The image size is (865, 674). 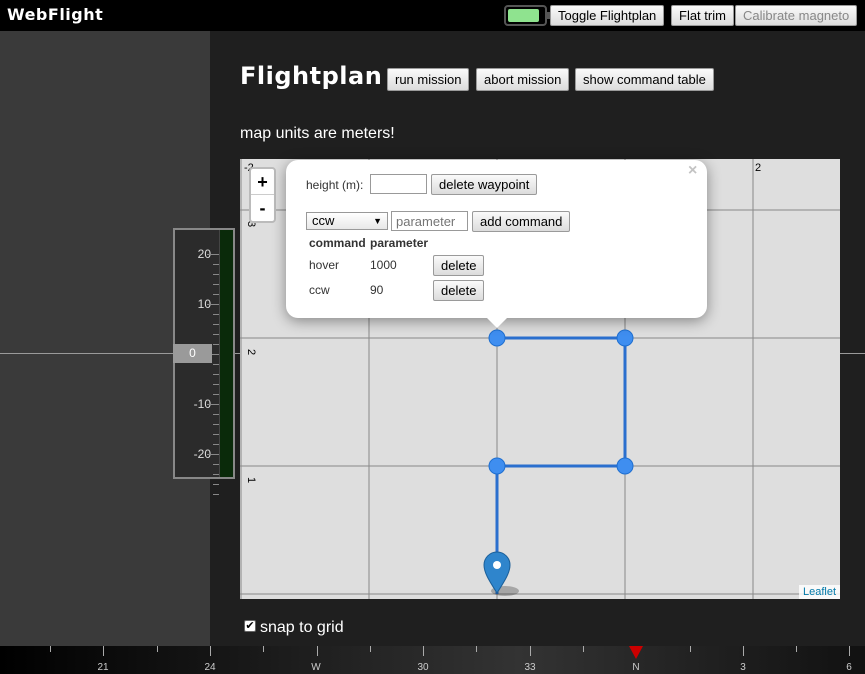 I want to click on parameter-column-header: parameter, so click(x=399, y=243).